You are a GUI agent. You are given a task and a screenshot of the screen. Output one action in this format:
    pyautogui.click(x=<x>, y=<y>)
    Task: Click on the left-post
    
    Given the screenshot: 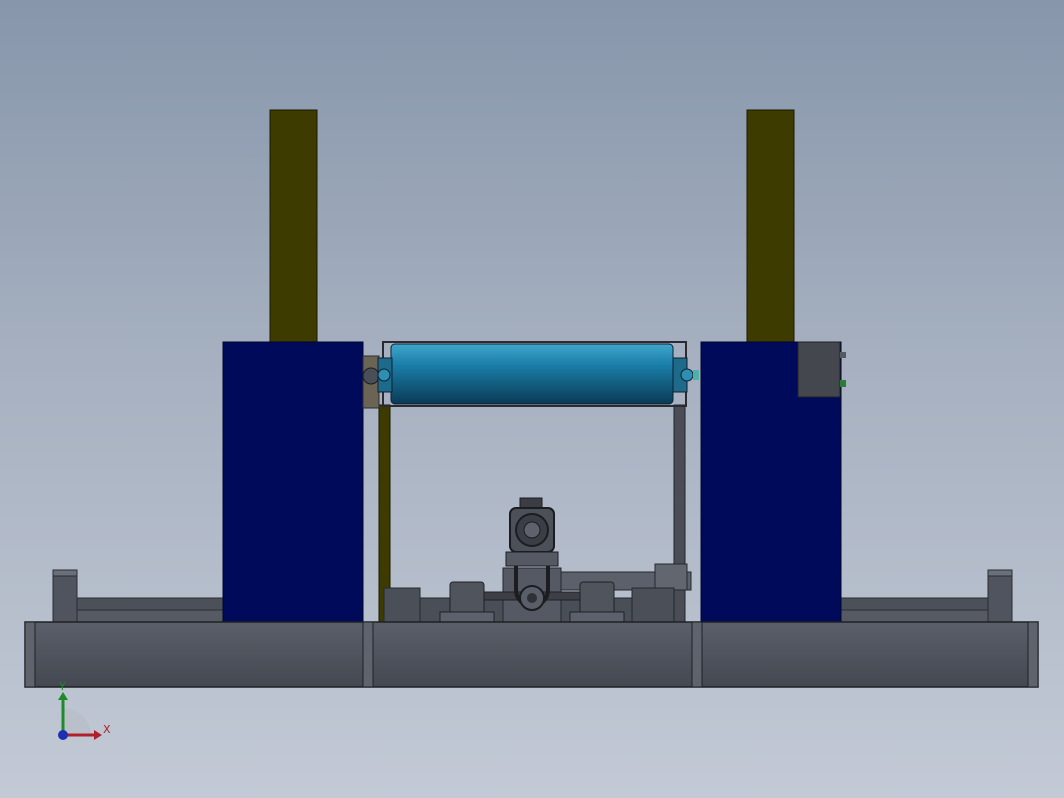 What is the action you would take?
    pyautogui.click(x=293, y=226)
    